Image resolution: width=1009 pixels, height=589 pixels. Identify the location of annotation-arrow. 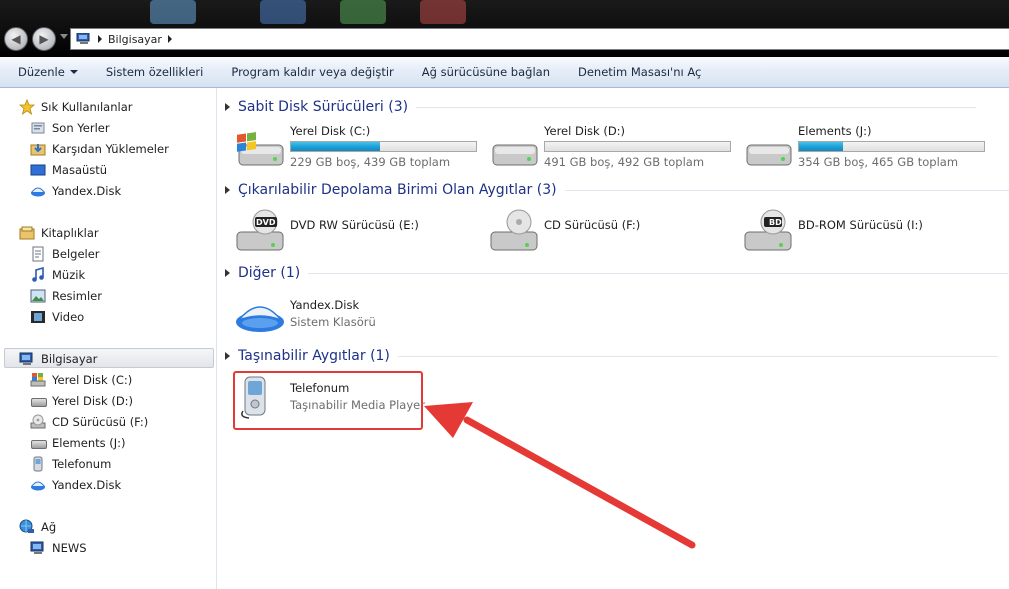
(560, 475).